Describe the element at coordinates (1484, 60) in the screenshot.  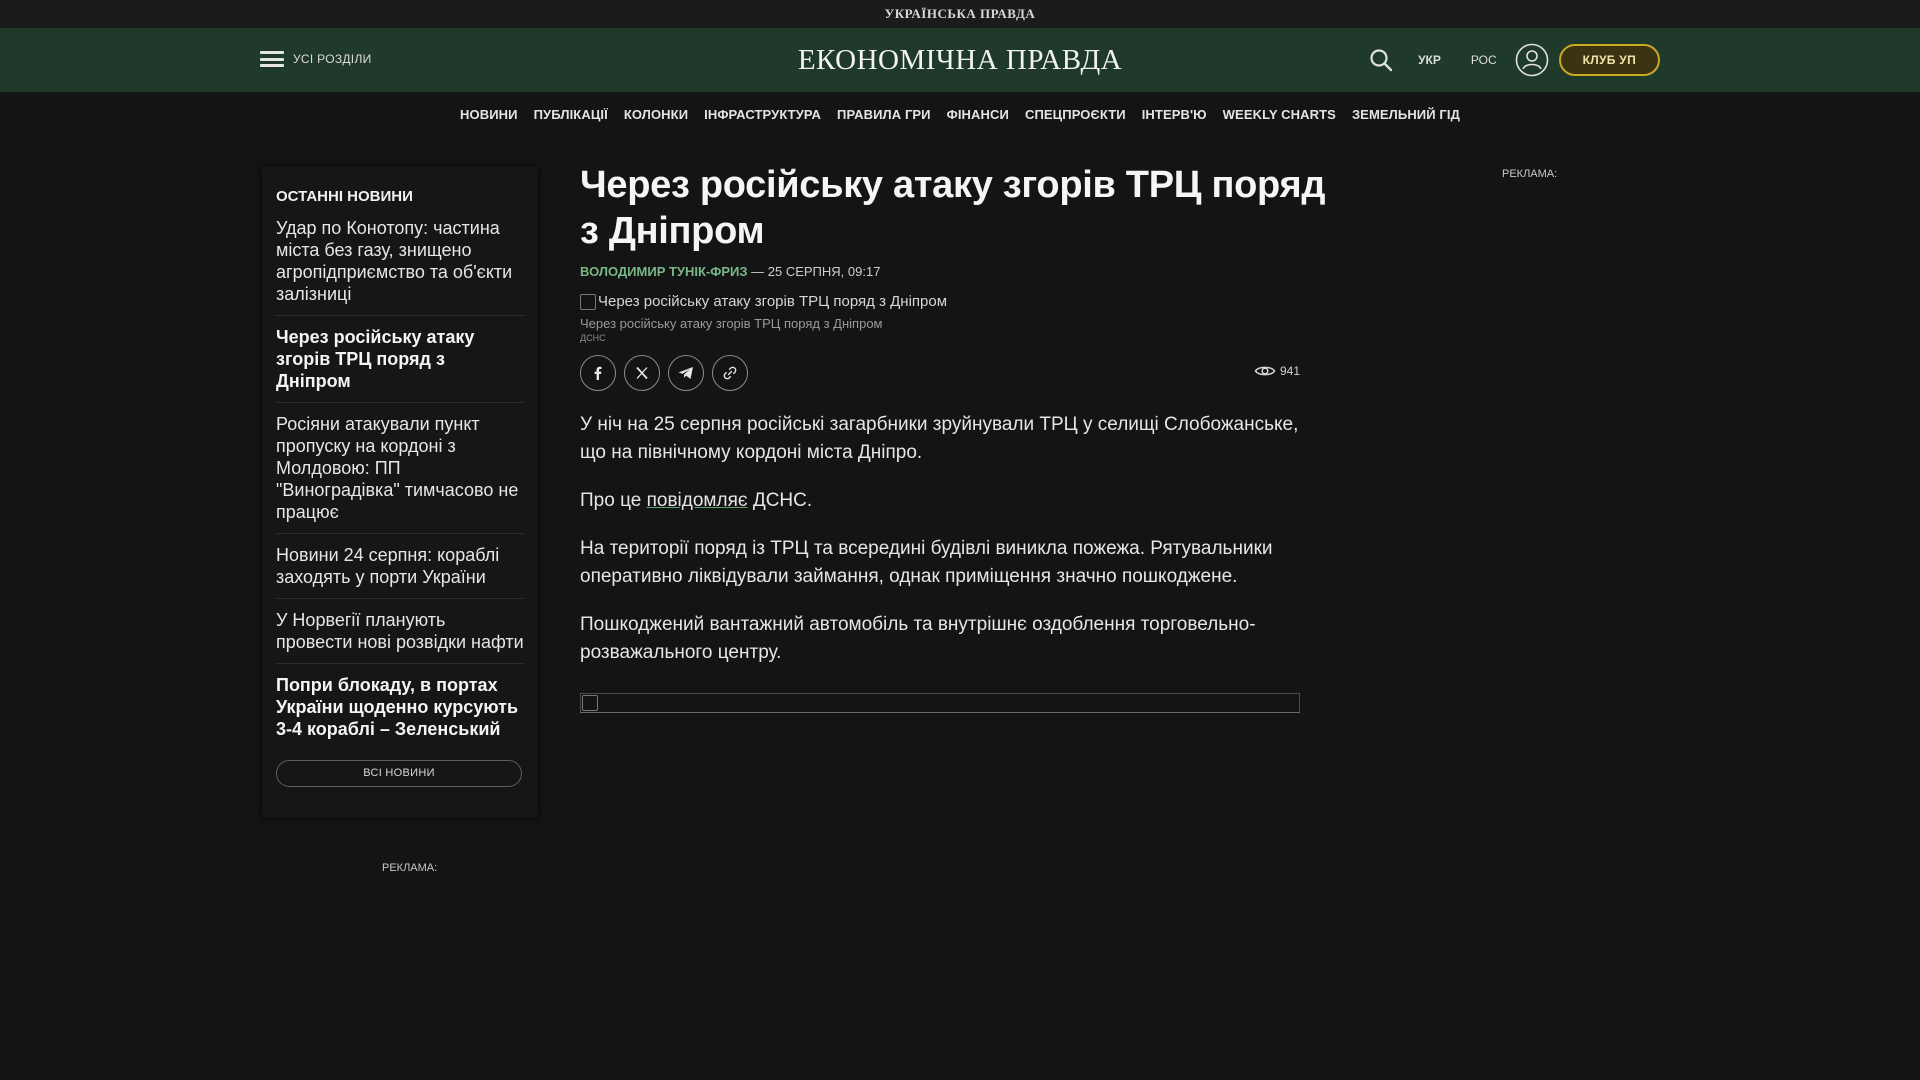
I see `lang-rus-link: РОС` at that location.